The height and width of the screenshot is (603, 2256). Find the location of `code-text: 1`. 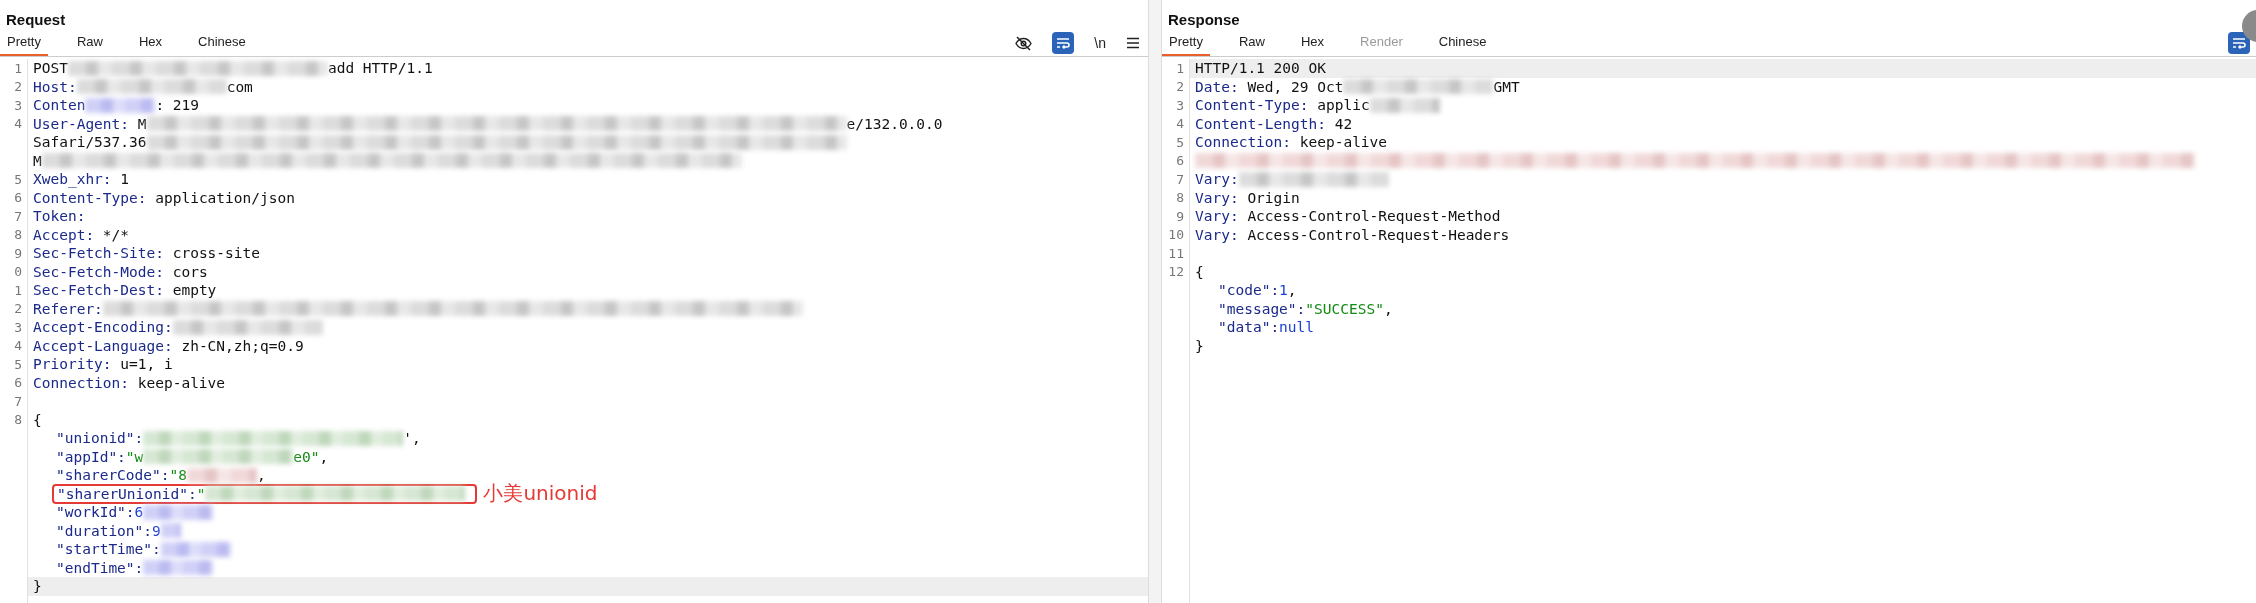

code-text: 1 is located at coordinates (1283, 290).